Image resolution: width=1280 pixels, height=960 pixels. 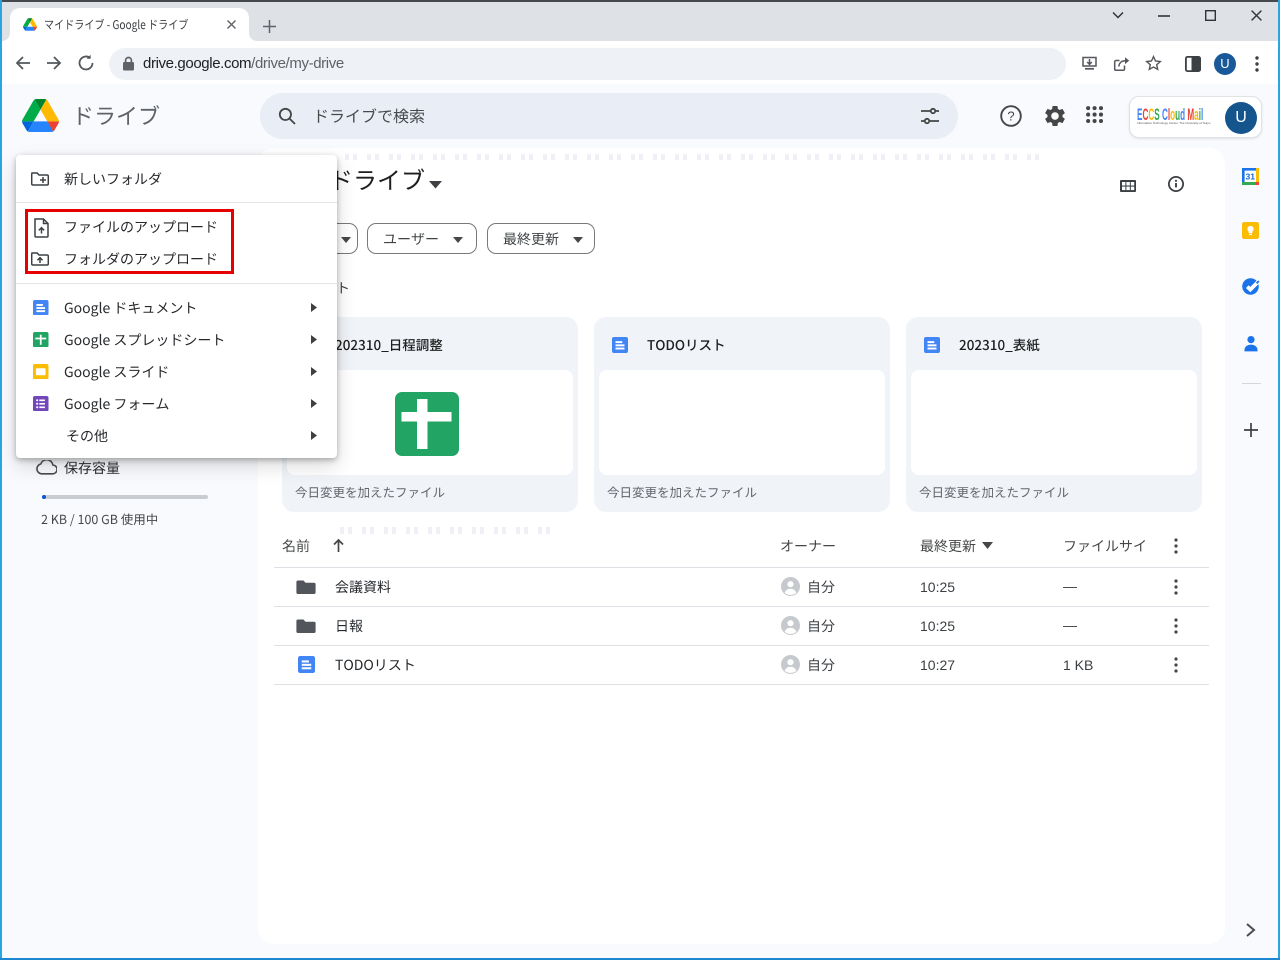 What do you see at coordinates (1251, 177) in the screenshot?
I see `svg-text: 31` at bounding box center [1251, 177].